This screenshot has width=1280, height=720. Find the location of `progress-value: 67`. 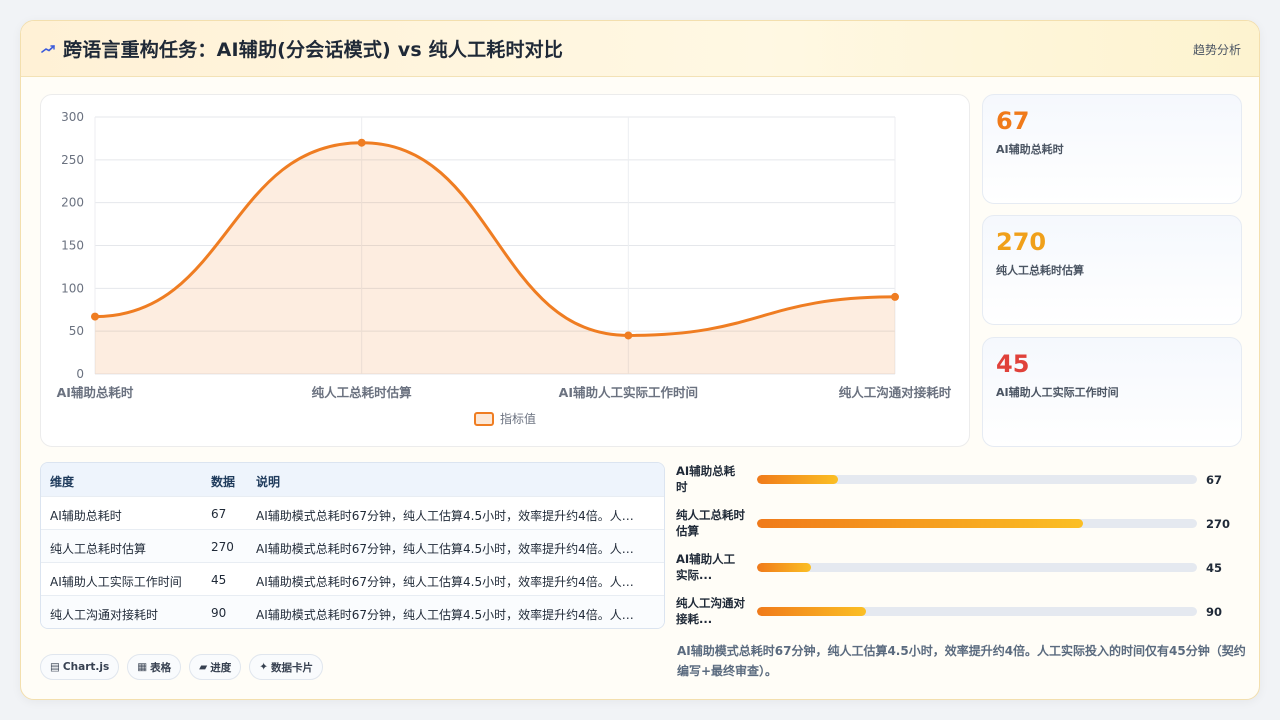

progress-value: 67 is located at coordinates (1214, 480).